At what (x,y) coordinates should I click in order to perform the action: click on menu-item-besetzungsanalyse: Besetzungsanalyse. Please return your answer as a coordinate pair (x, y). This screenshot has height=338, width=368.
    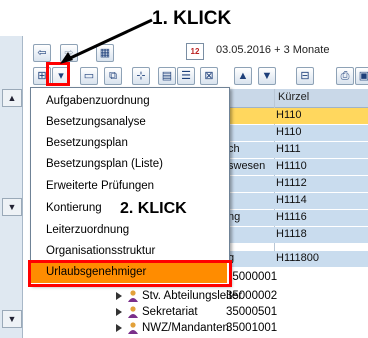
    Looking at the image, I should click on (96, 122).